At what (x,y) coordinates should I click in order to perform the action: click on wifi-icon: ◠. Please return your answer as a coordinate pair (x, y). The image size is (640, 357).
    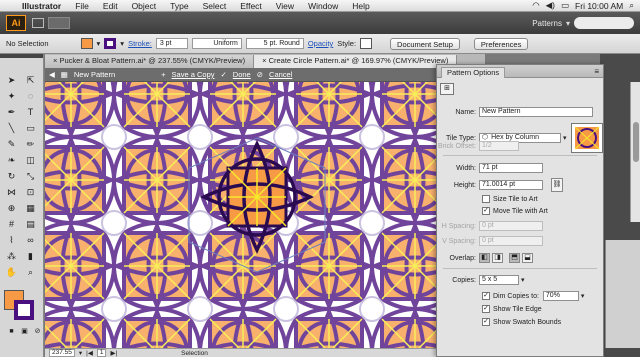
    Looking at the image, I should click on (535, 5).